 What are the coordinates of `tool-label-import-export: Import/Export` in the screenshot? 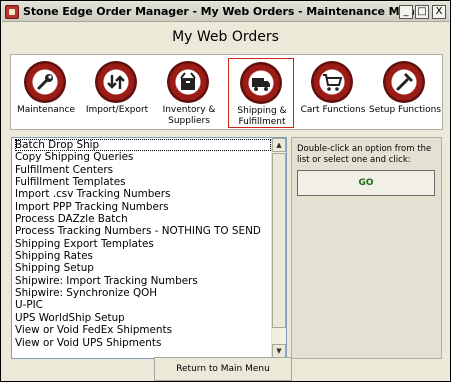 It's located at (117, 110).